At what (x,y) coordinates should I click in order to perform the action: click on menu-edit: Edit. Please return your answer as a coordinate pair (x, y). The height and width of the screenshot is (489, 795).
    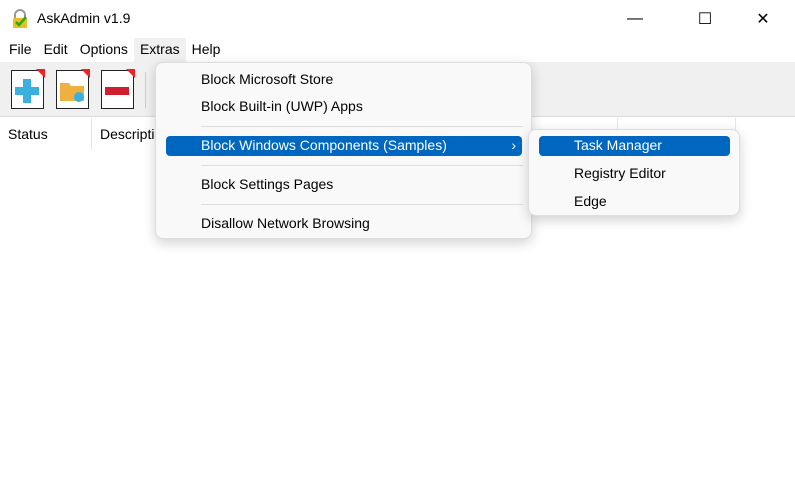
    Looking at the image, I should click on (56, 50).